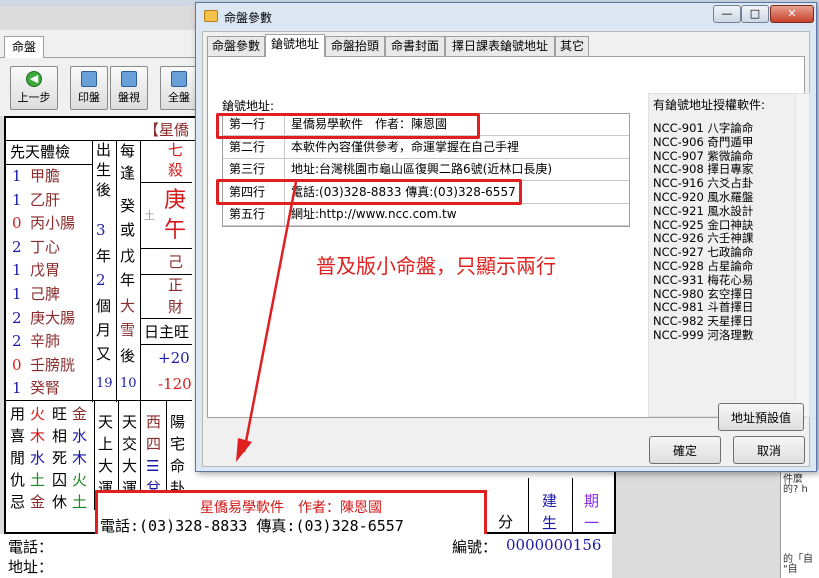  I want to click on row-label: 第二行, so click(254, 147).